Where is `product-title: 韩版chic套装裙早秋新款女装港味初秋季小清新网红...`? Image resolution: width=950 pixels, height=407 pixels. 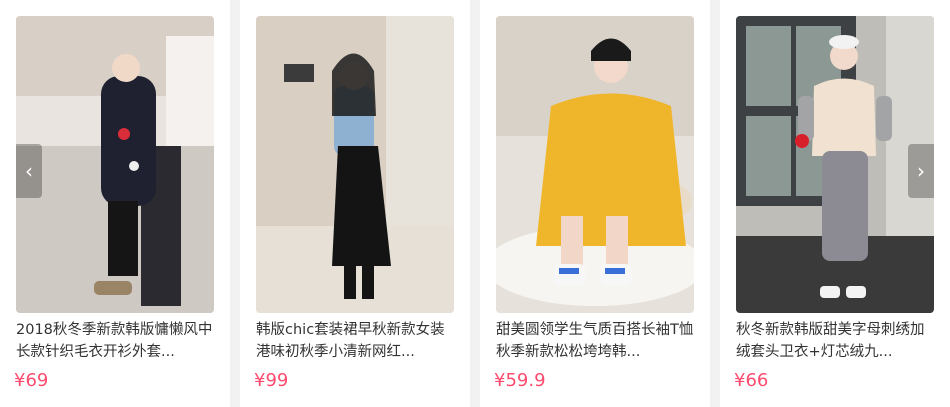
product-title: 韩版chic套装裙早秋新款女装港味初秋季小清新网红... is located at coordinates (356, 341).